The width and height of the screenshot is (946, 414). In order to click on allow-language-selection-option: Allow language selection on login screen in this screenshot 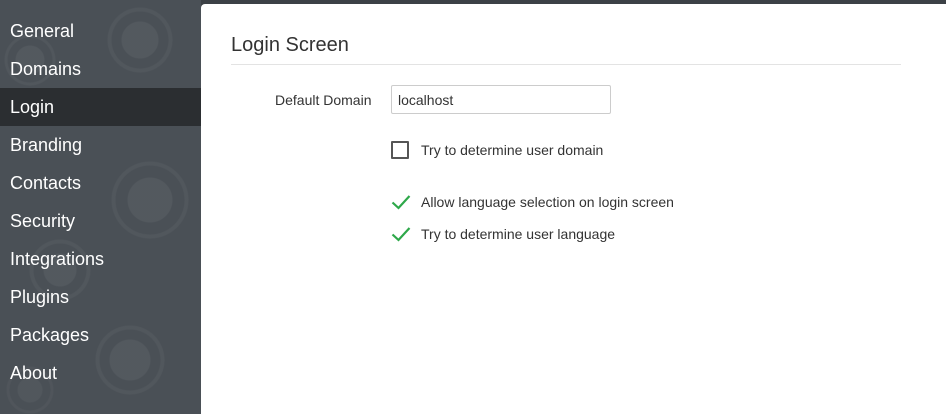, I will do `click(532, 202)`.